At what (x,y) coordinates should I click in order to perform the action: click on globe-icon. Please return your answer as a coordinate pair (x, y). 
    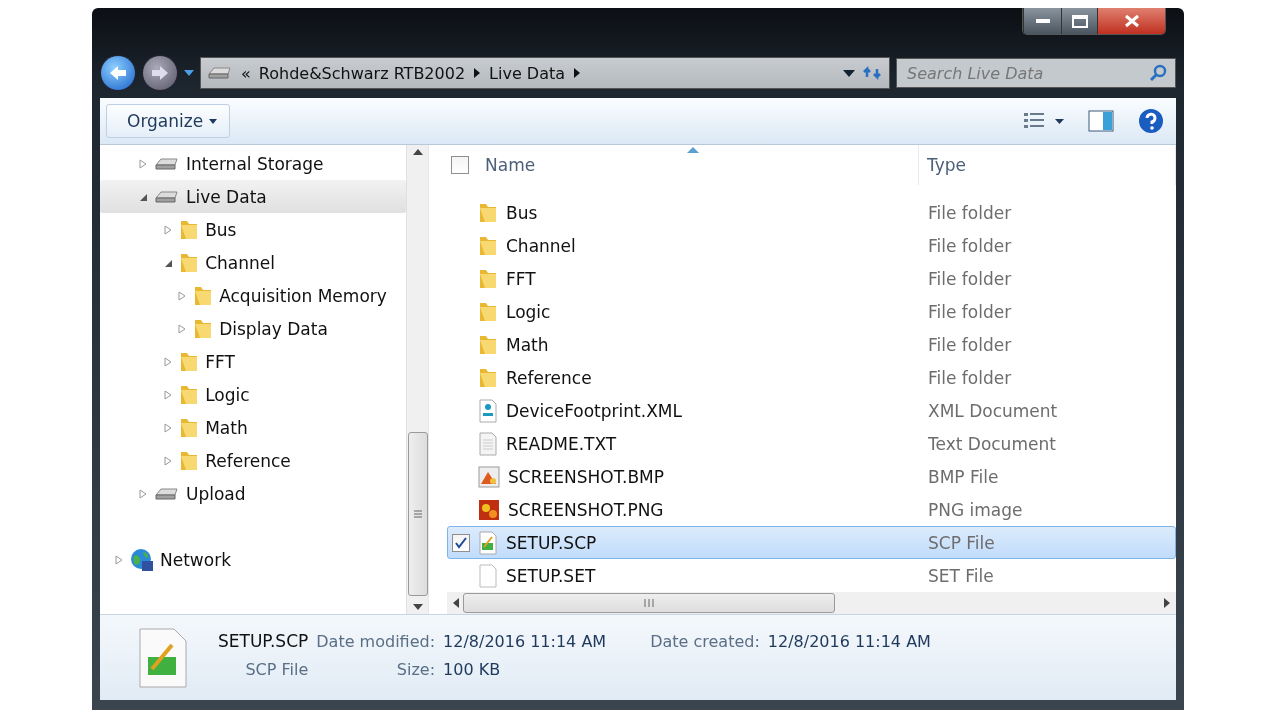
    Looking at the image, I should click on (142, 559).